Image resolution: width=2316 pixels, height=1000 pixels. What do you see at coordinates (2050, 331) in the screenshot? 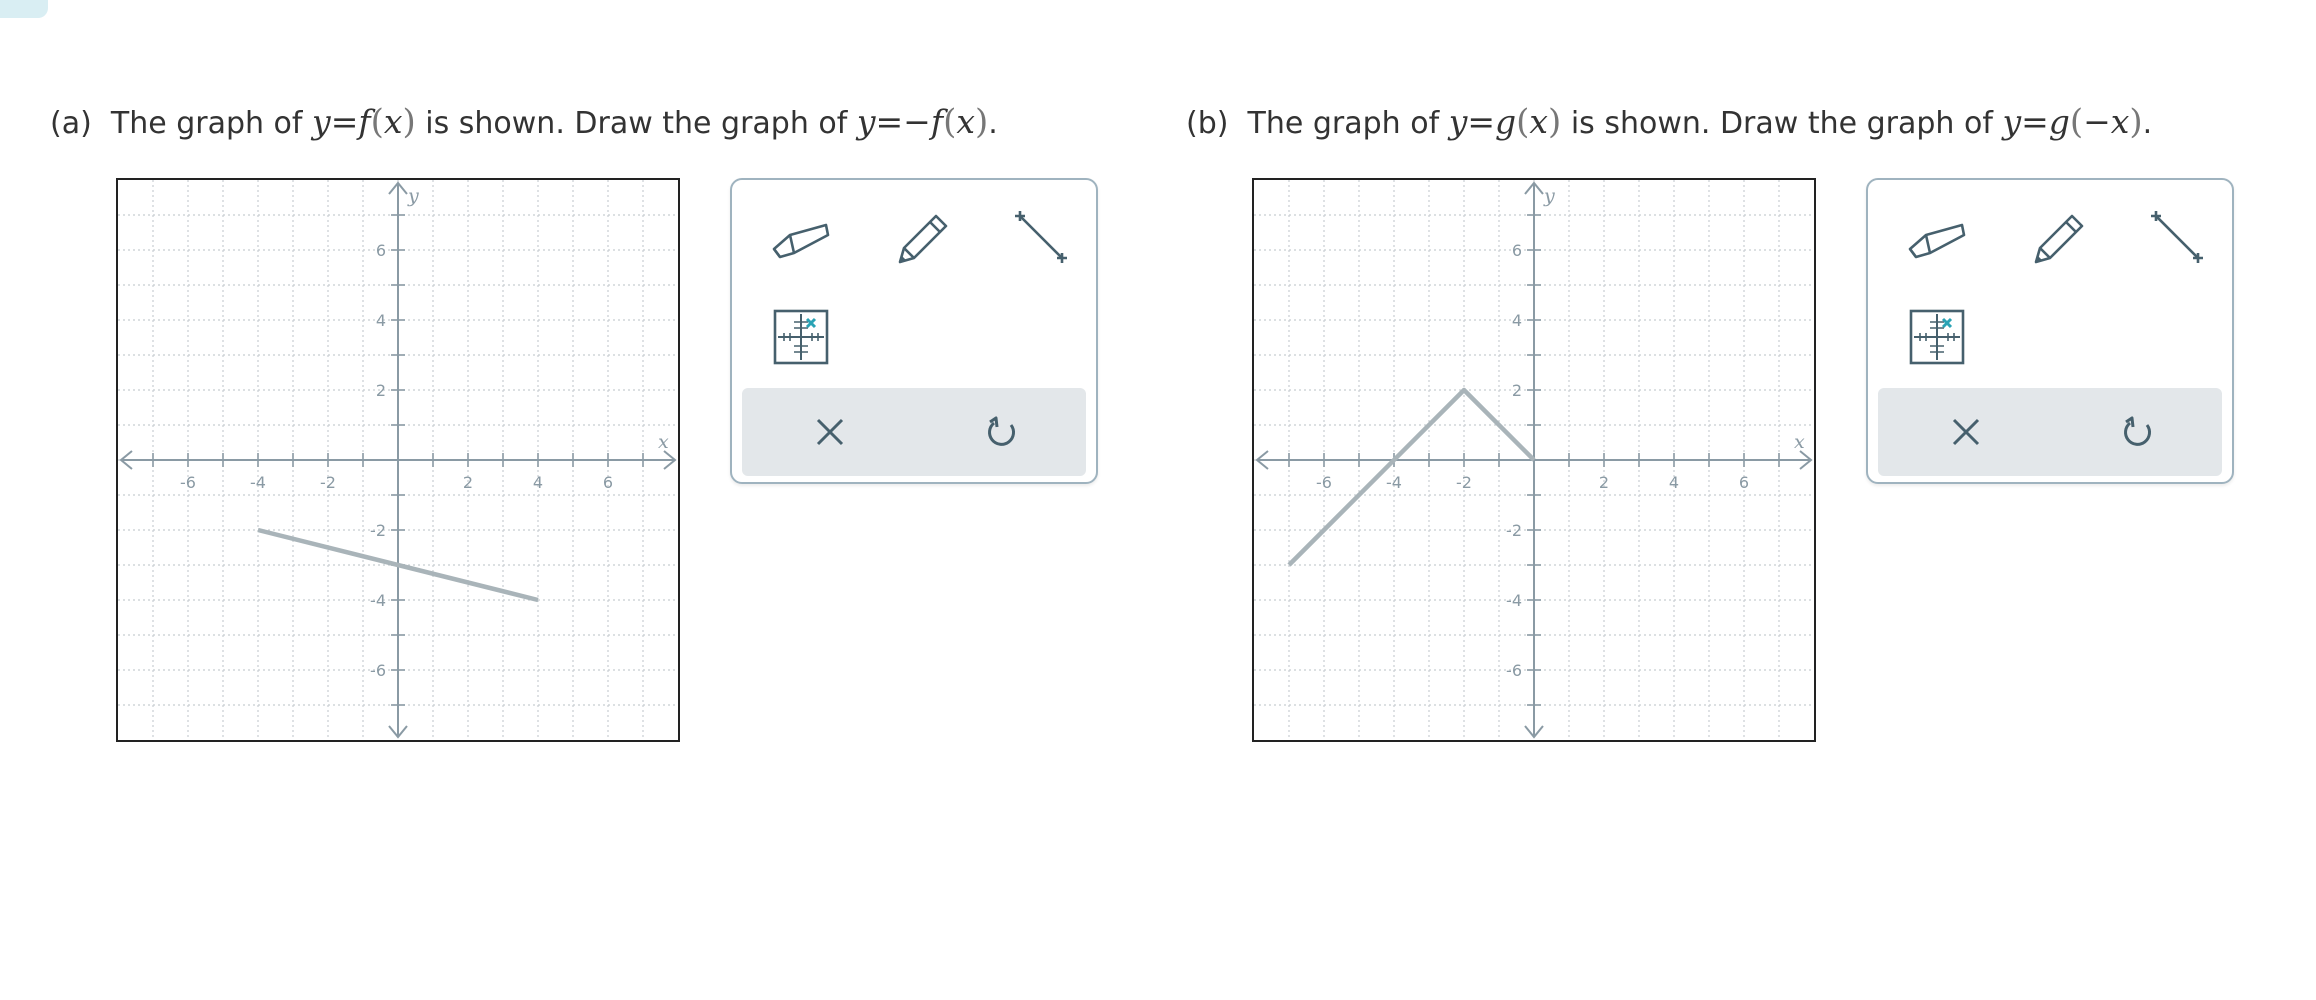
I see `tool-panel-b` at bounding box center [2050, 331].